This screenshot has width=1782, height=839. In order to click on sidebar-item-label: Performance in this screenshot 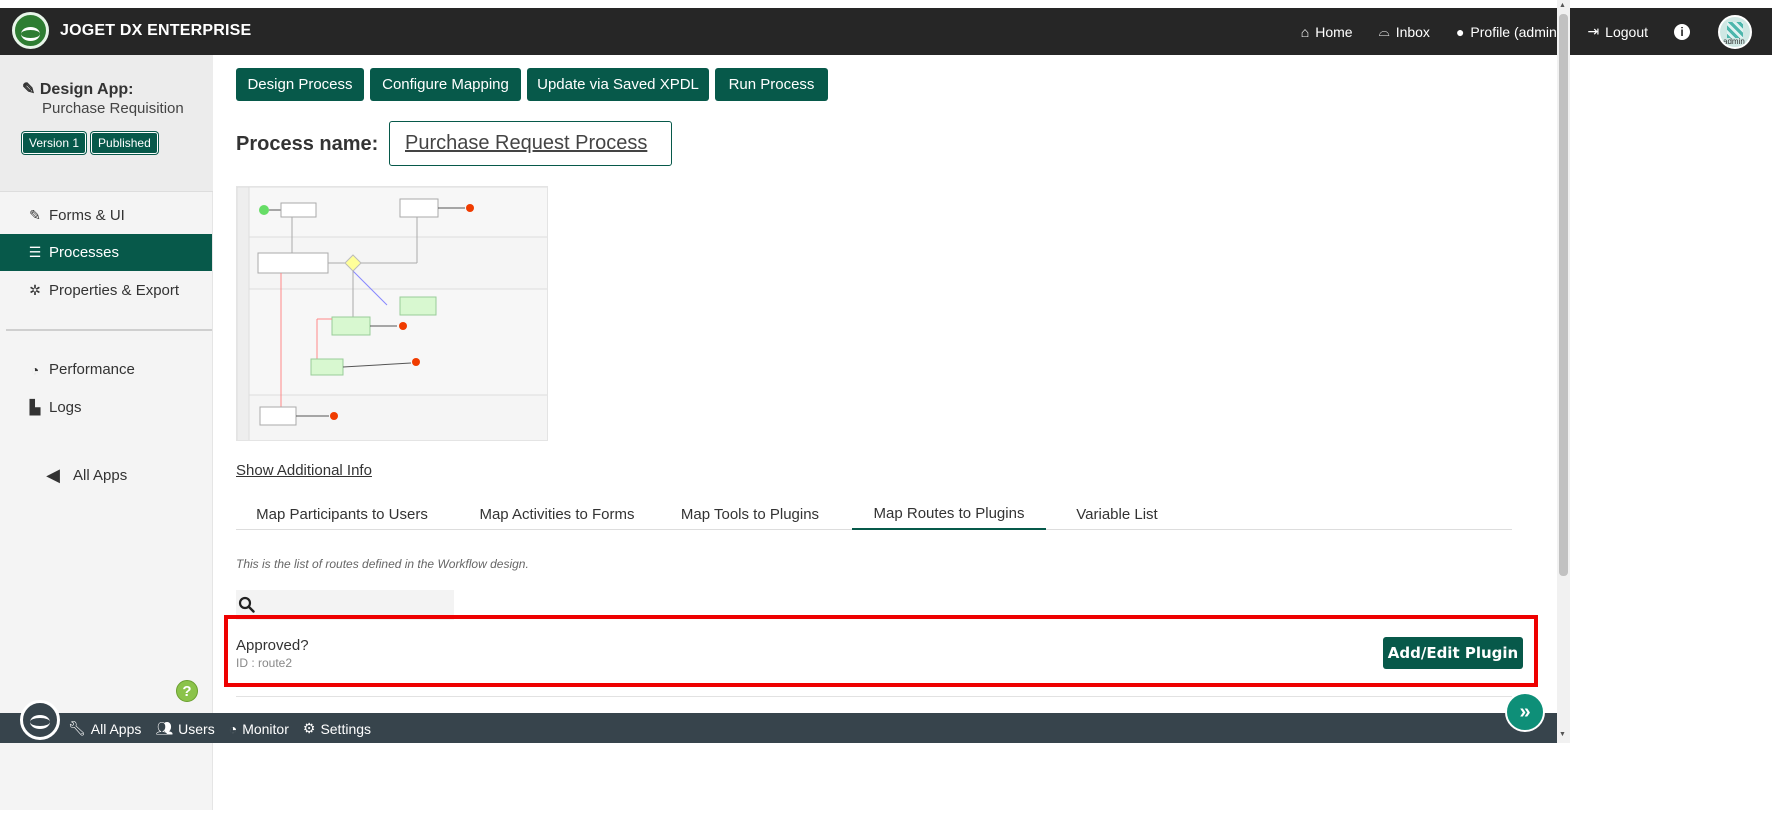, I will do `click(92, 369)`.